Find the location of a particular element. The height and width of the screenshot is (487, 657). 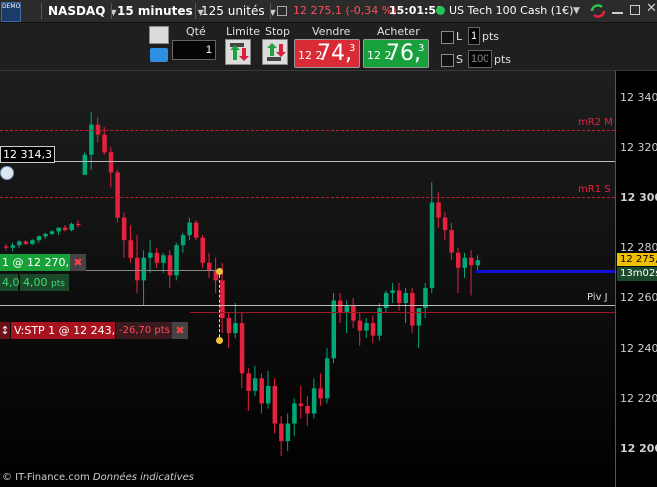

stop-checkbox is located at coordinates (447, 60).